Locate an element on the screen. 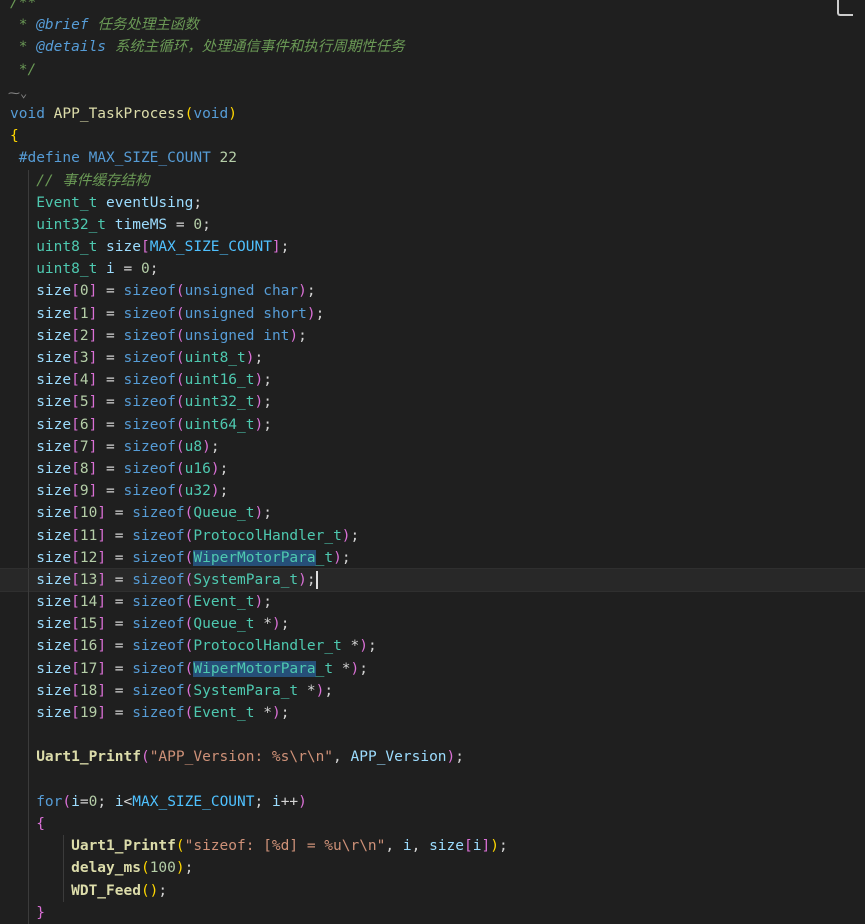 The width and height of the screenshot is (865, 924). code-line: size[10] = sizeof(Queue_t); is located at coordinates (432, 513).